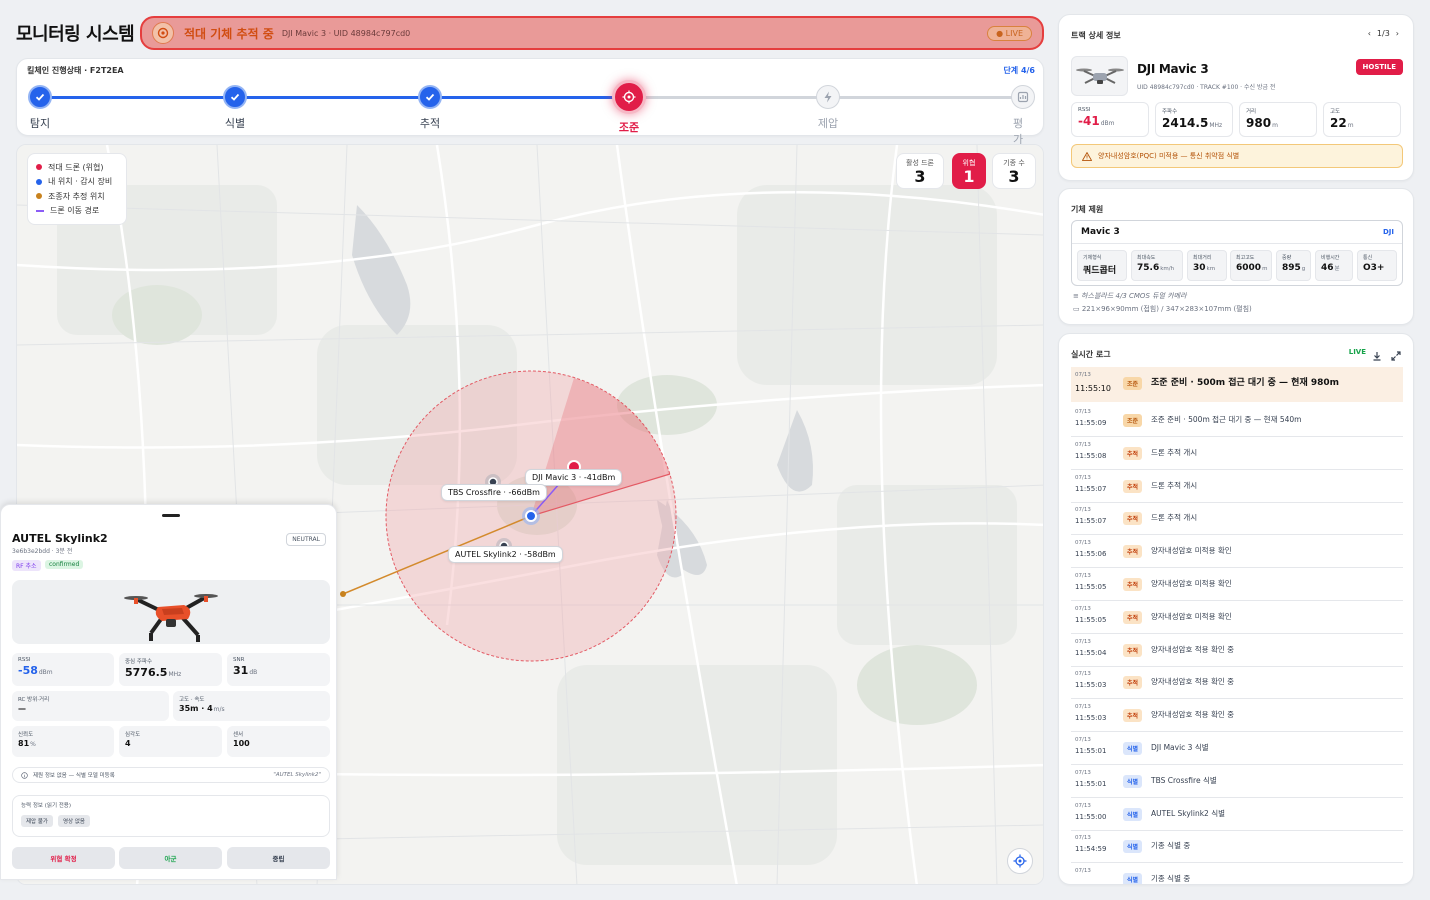 The image size is (1430, 900). I want to click on metric-unit: MHz, so click(175, 674).